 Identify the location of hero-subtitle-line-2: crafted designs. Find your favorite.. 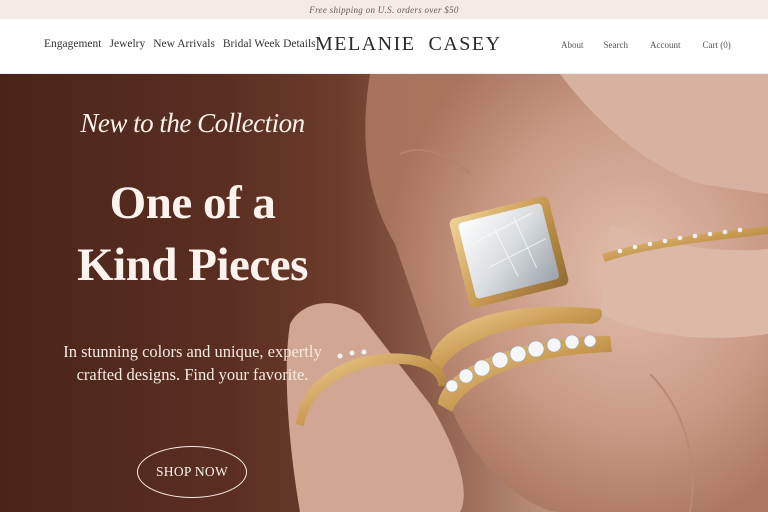
(192, 374).